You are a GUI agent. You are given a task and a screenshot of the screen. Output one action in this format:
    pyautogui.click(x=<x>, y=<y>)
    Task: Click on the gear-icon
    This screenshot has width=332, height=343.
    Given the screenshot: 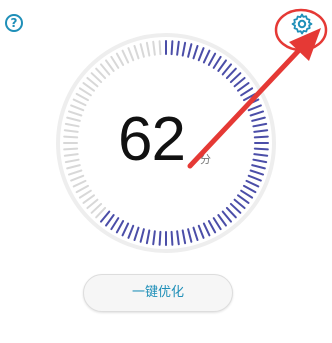 What is the action you would take?
    pyautogui.click(x=302, y=24)
    